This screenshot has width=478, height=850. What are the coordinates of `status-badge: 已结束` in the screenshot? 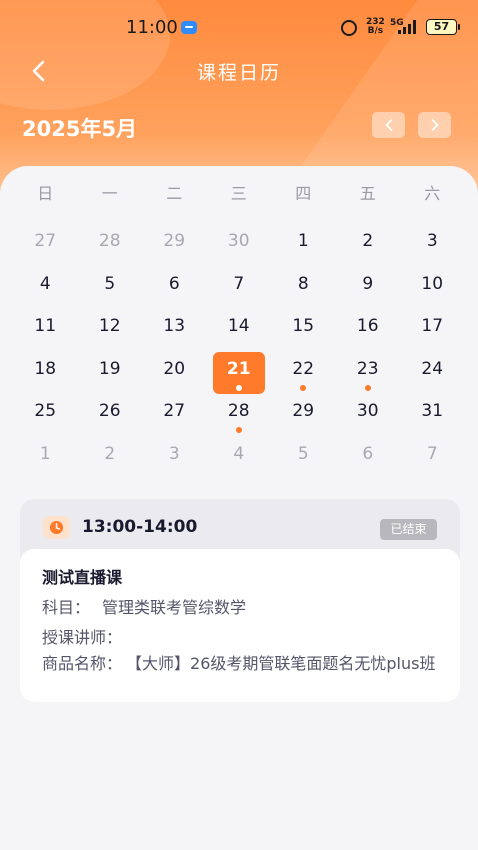 It's located at (408, 529).